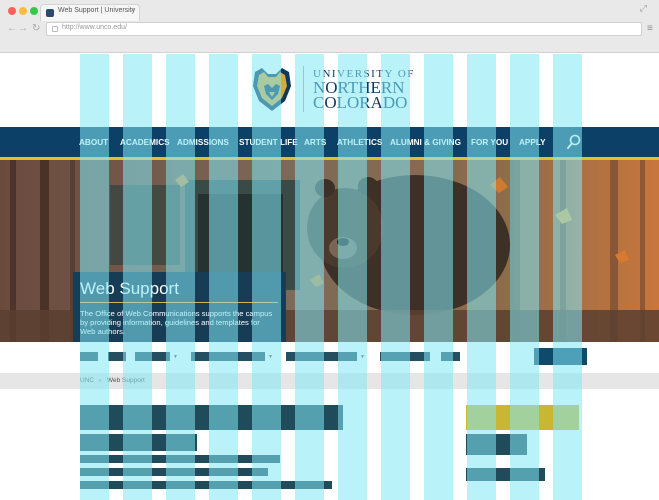 This screenshot has height=500, width=659. I want to click on sidebar-block-placeholder, so click(496, 444).